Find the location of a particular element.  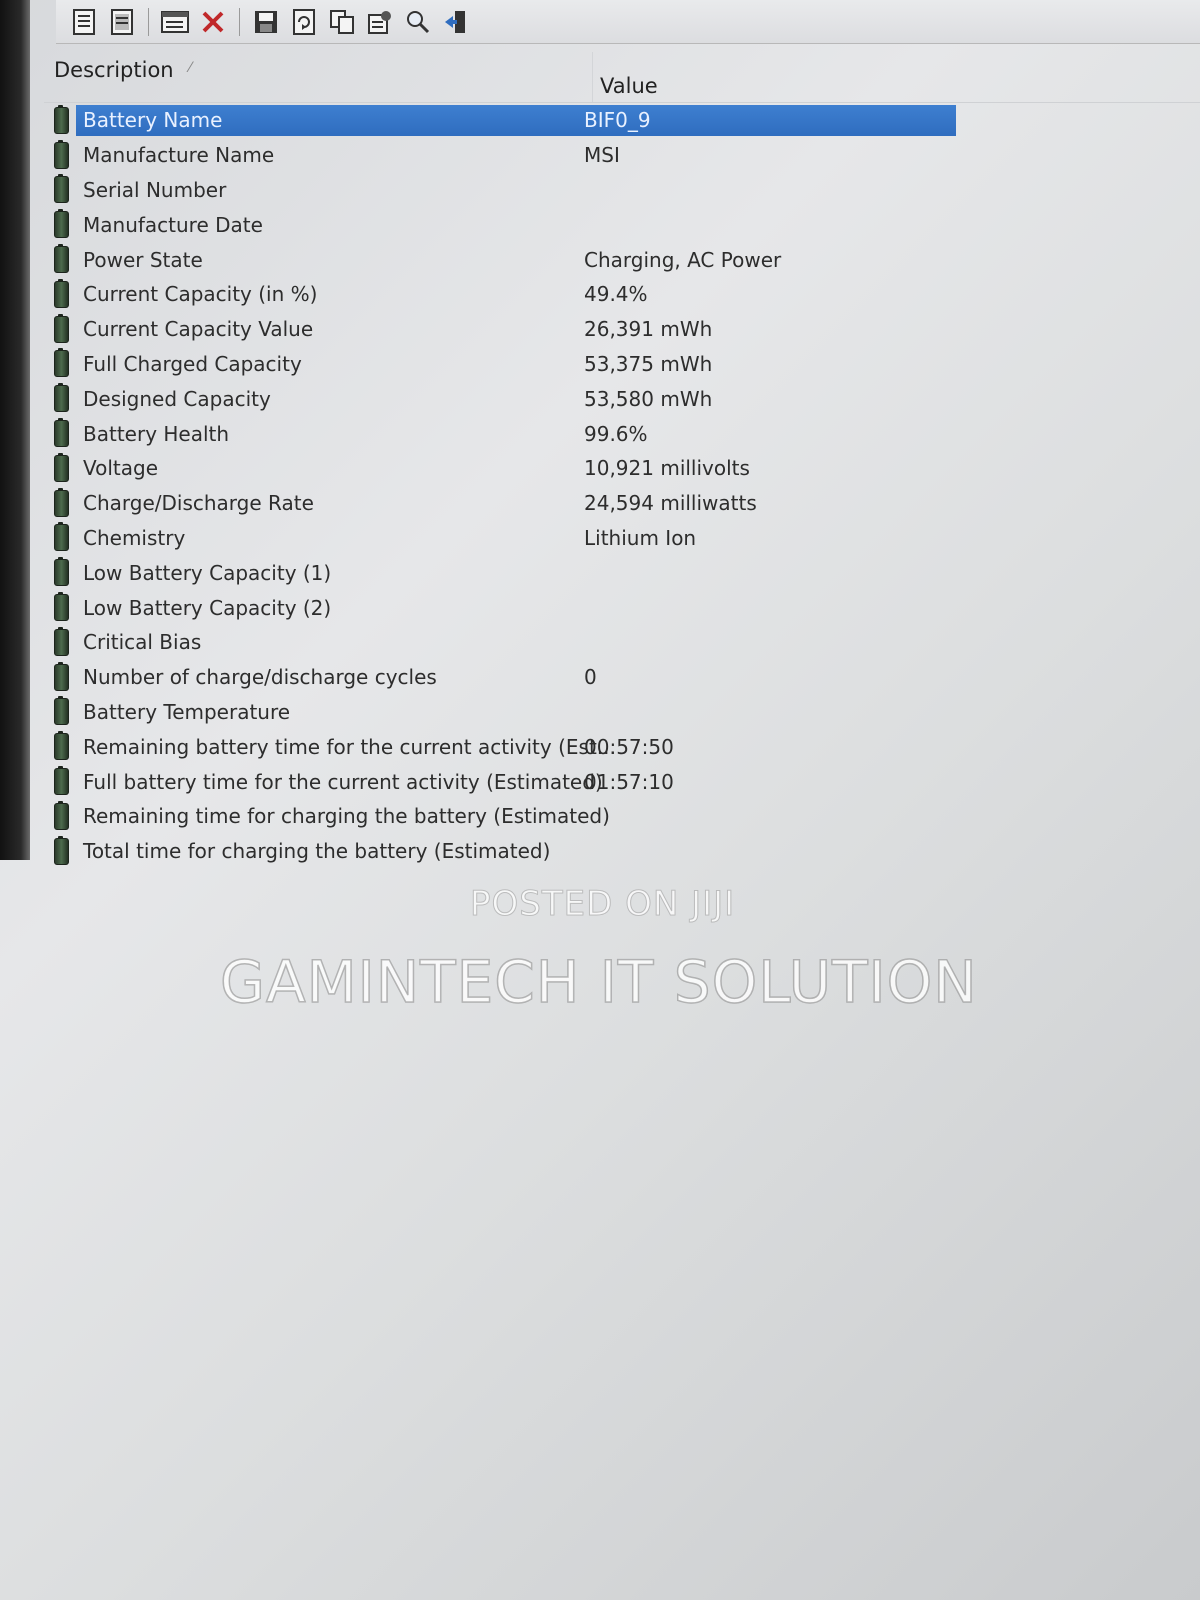

item-value: 10,921 millivolts is located at coordinates (667, 468).